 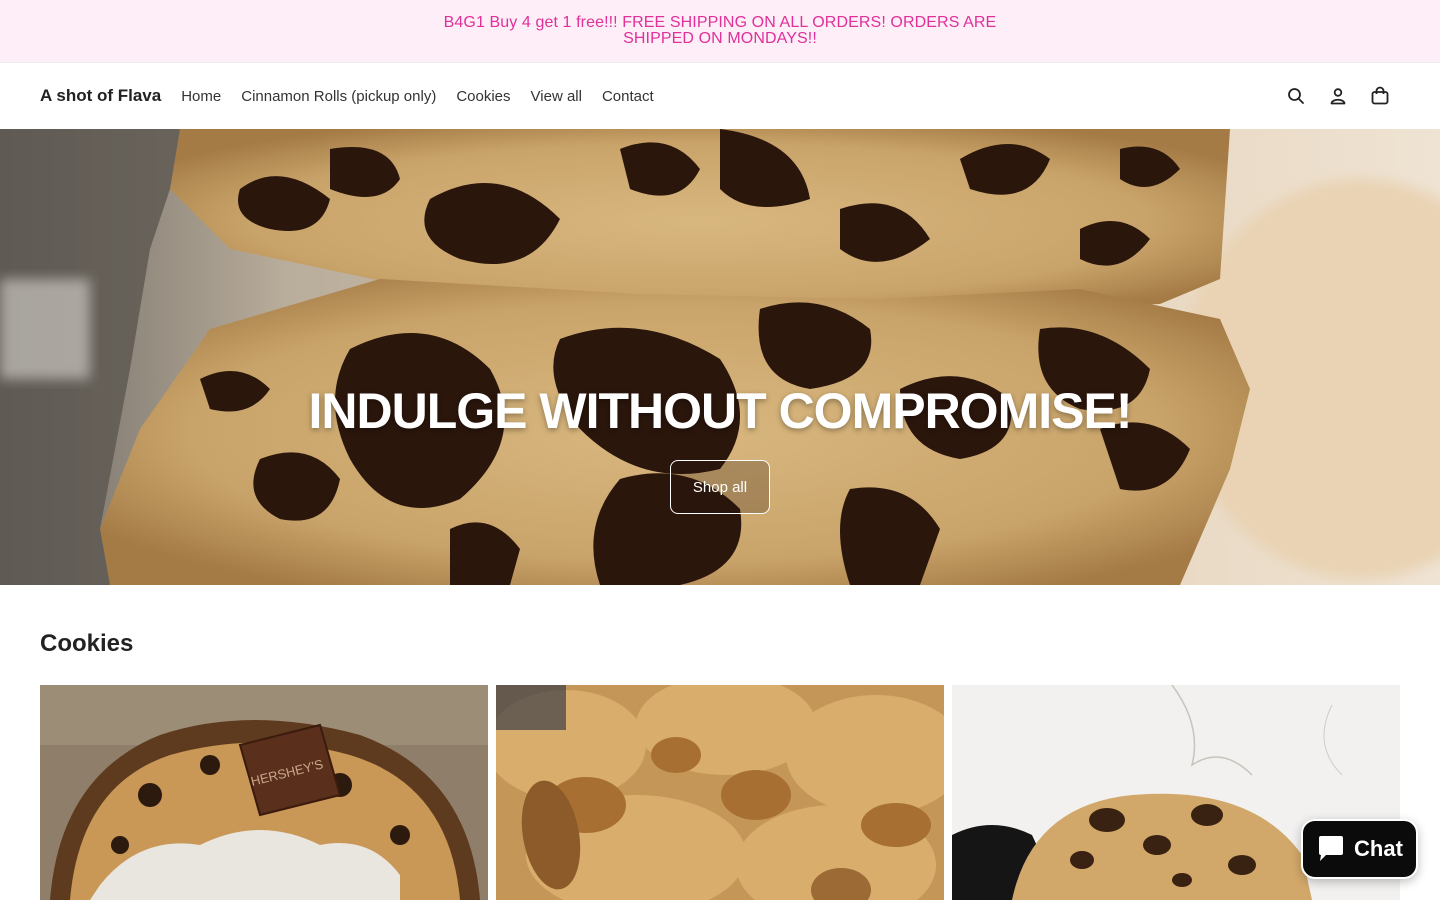 I want to click on product-card-smores: HERSHEY'S, so click(x=264, y=792).